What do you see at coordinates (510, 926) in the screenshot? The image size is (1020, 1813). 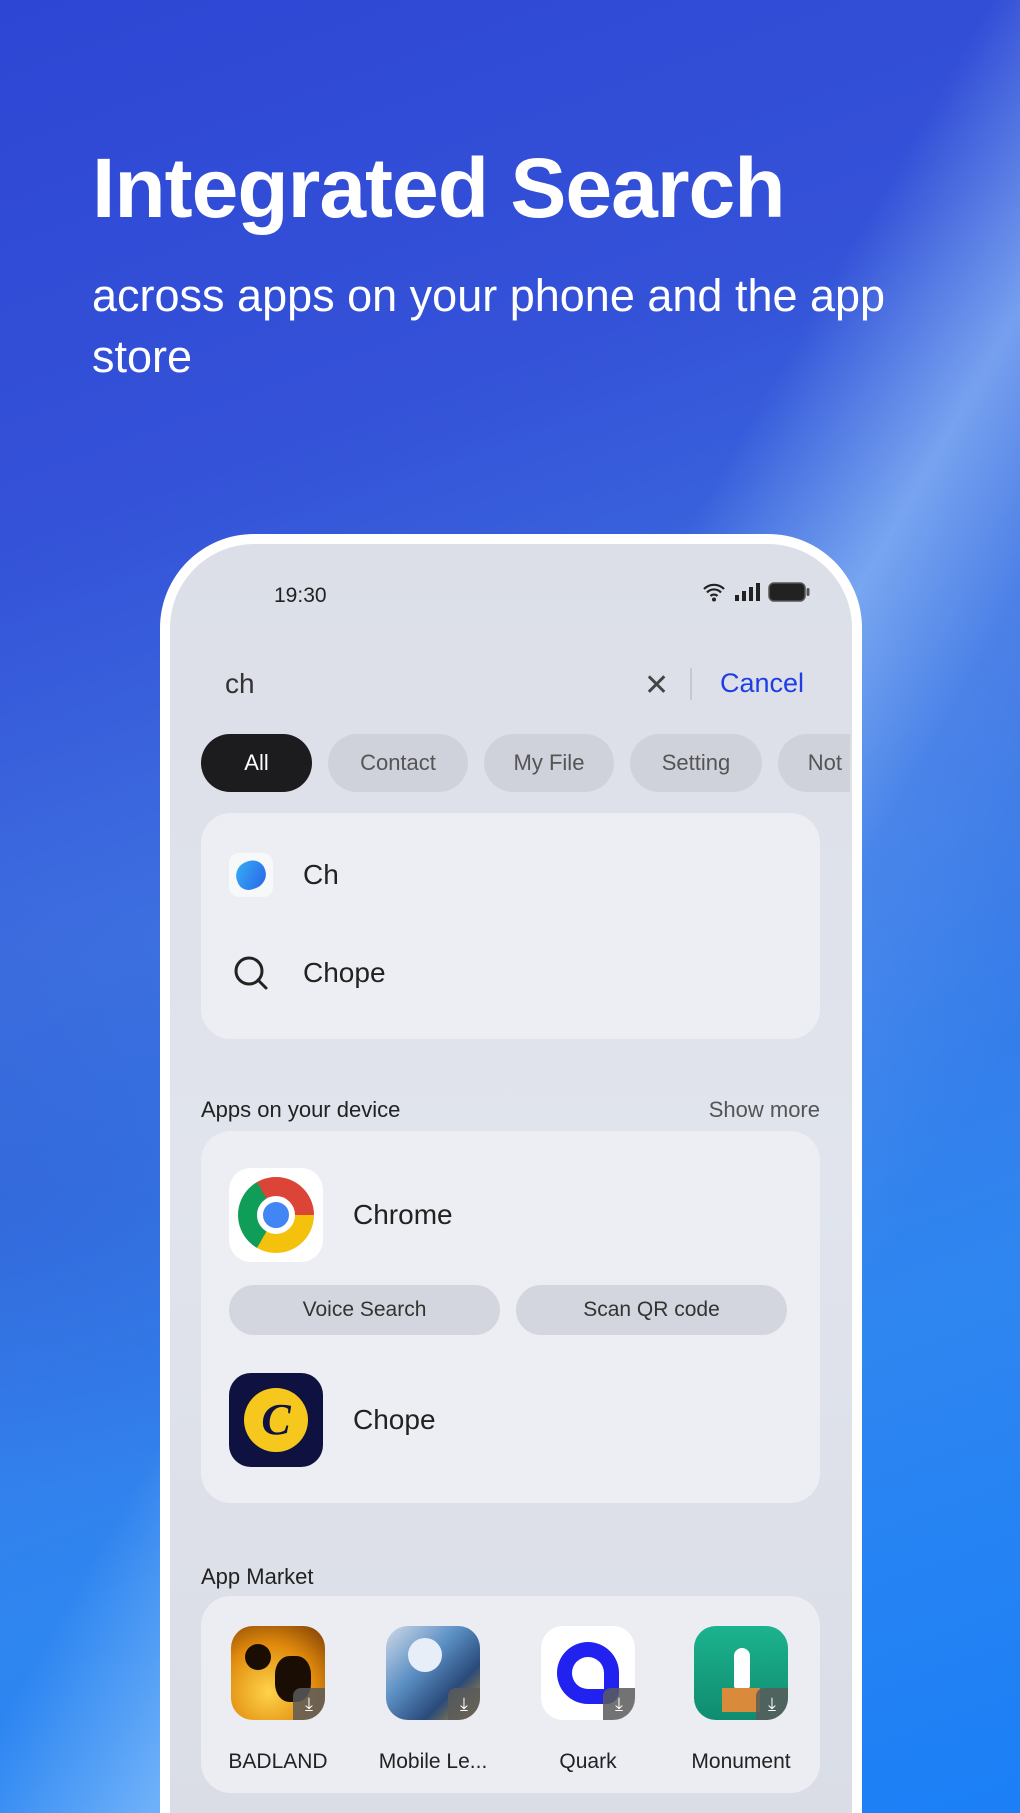 I see `suggestions-card: Ch Chope` at bounding box center [510, 926].